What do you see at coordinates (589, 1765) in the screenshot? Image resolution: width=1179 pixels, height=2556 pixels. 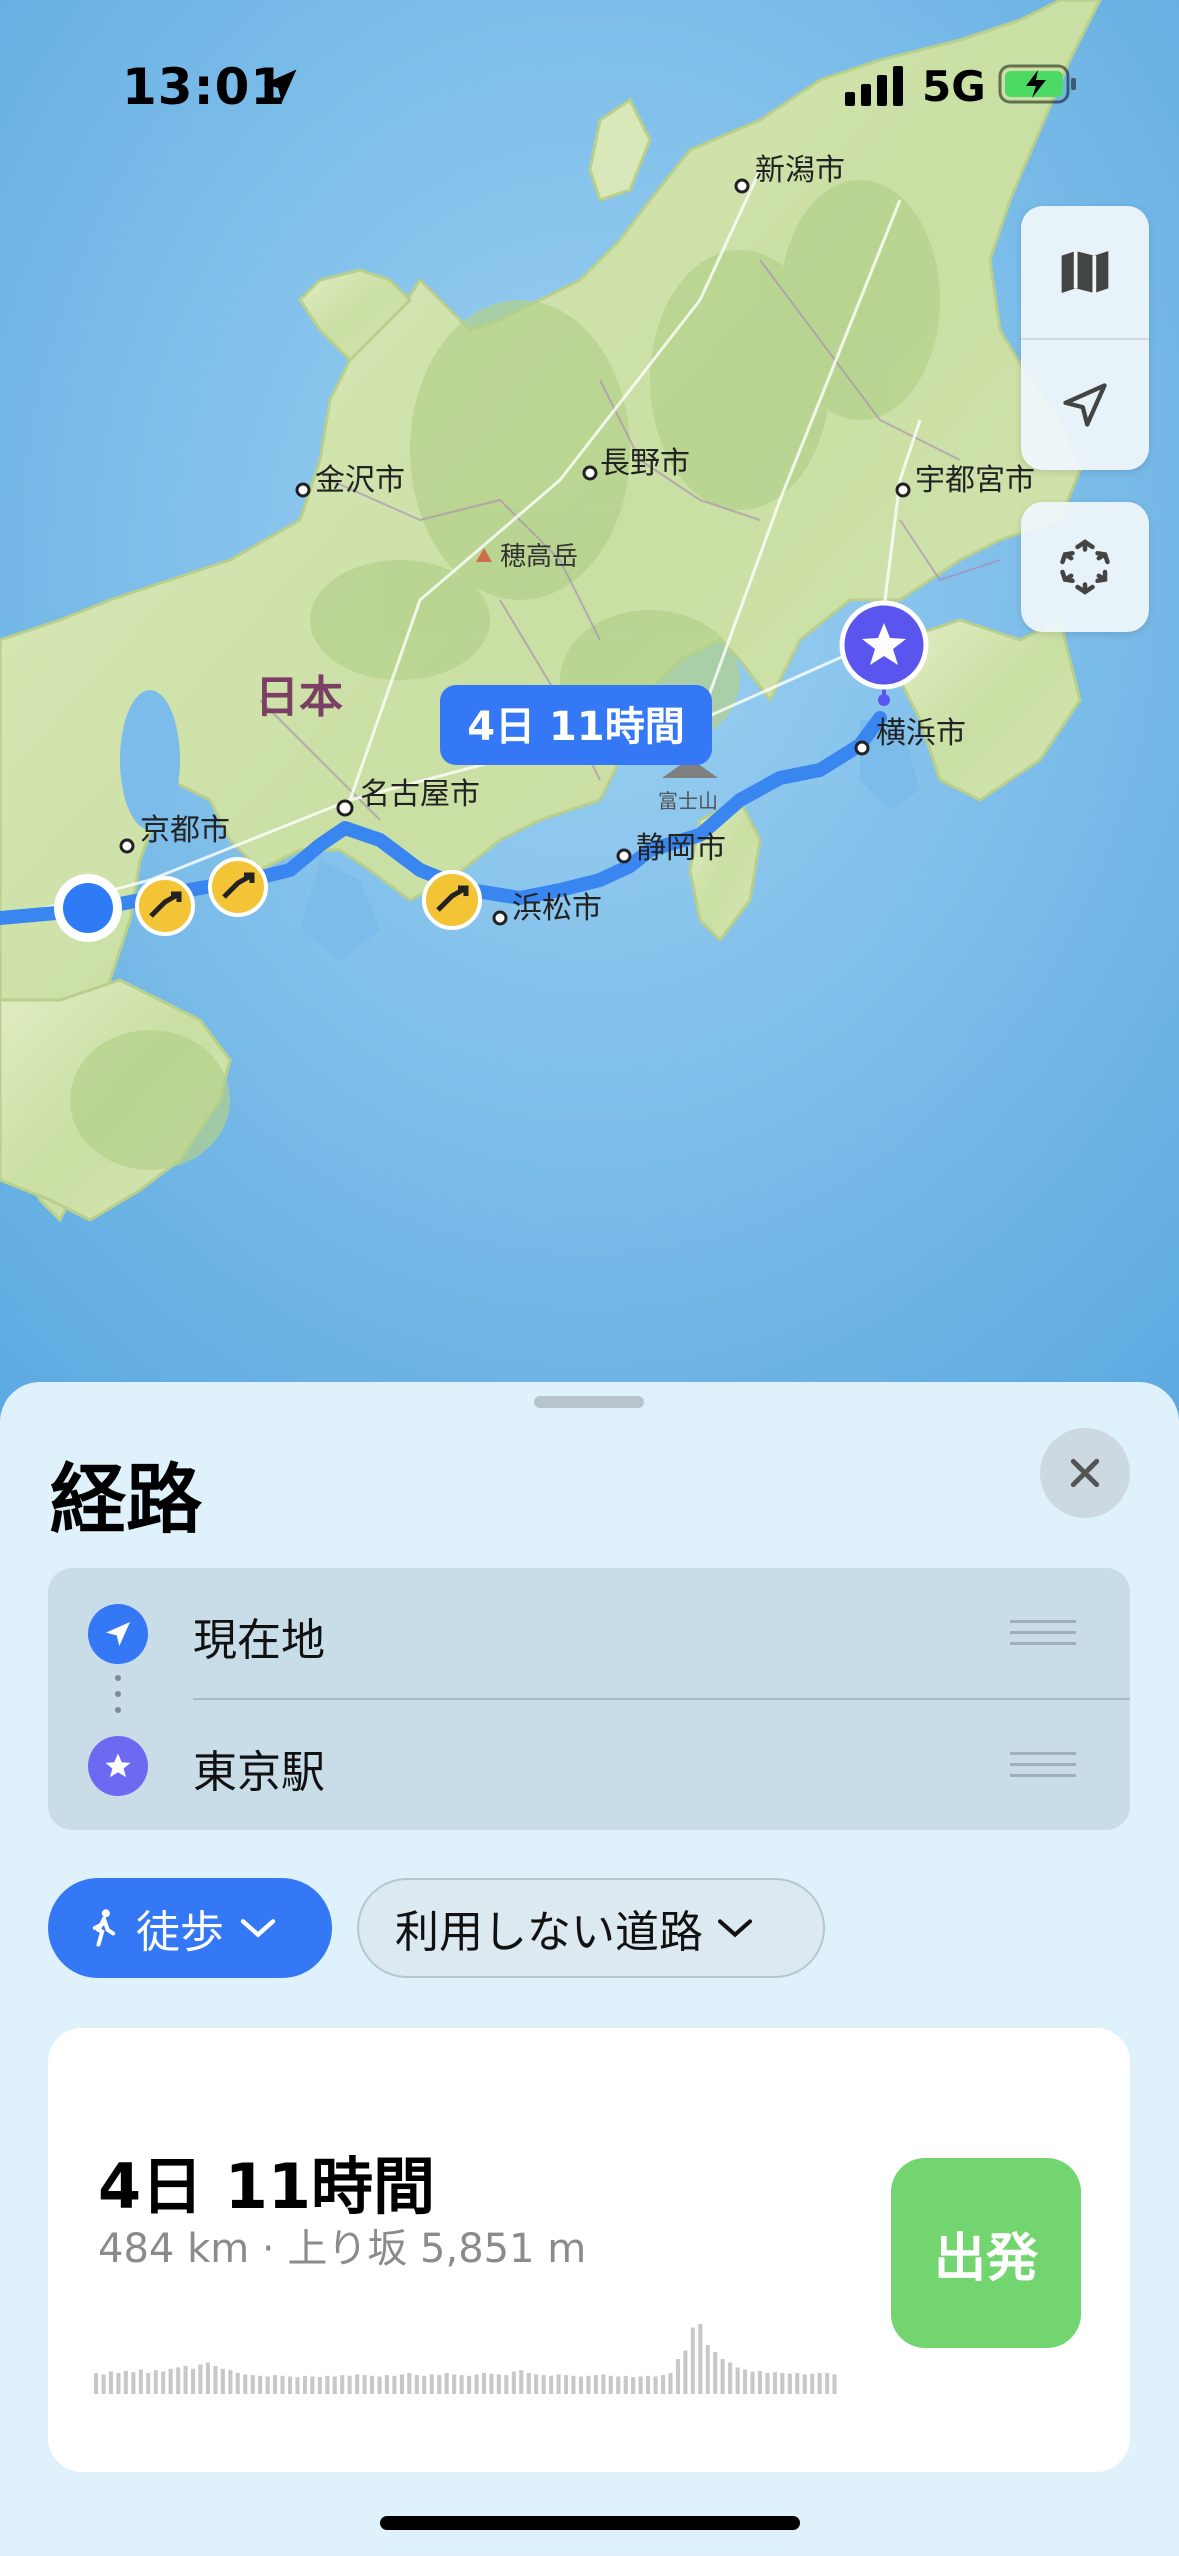 I see `waypoint-destination: 東京駅` at bounding box center [589, 1765].